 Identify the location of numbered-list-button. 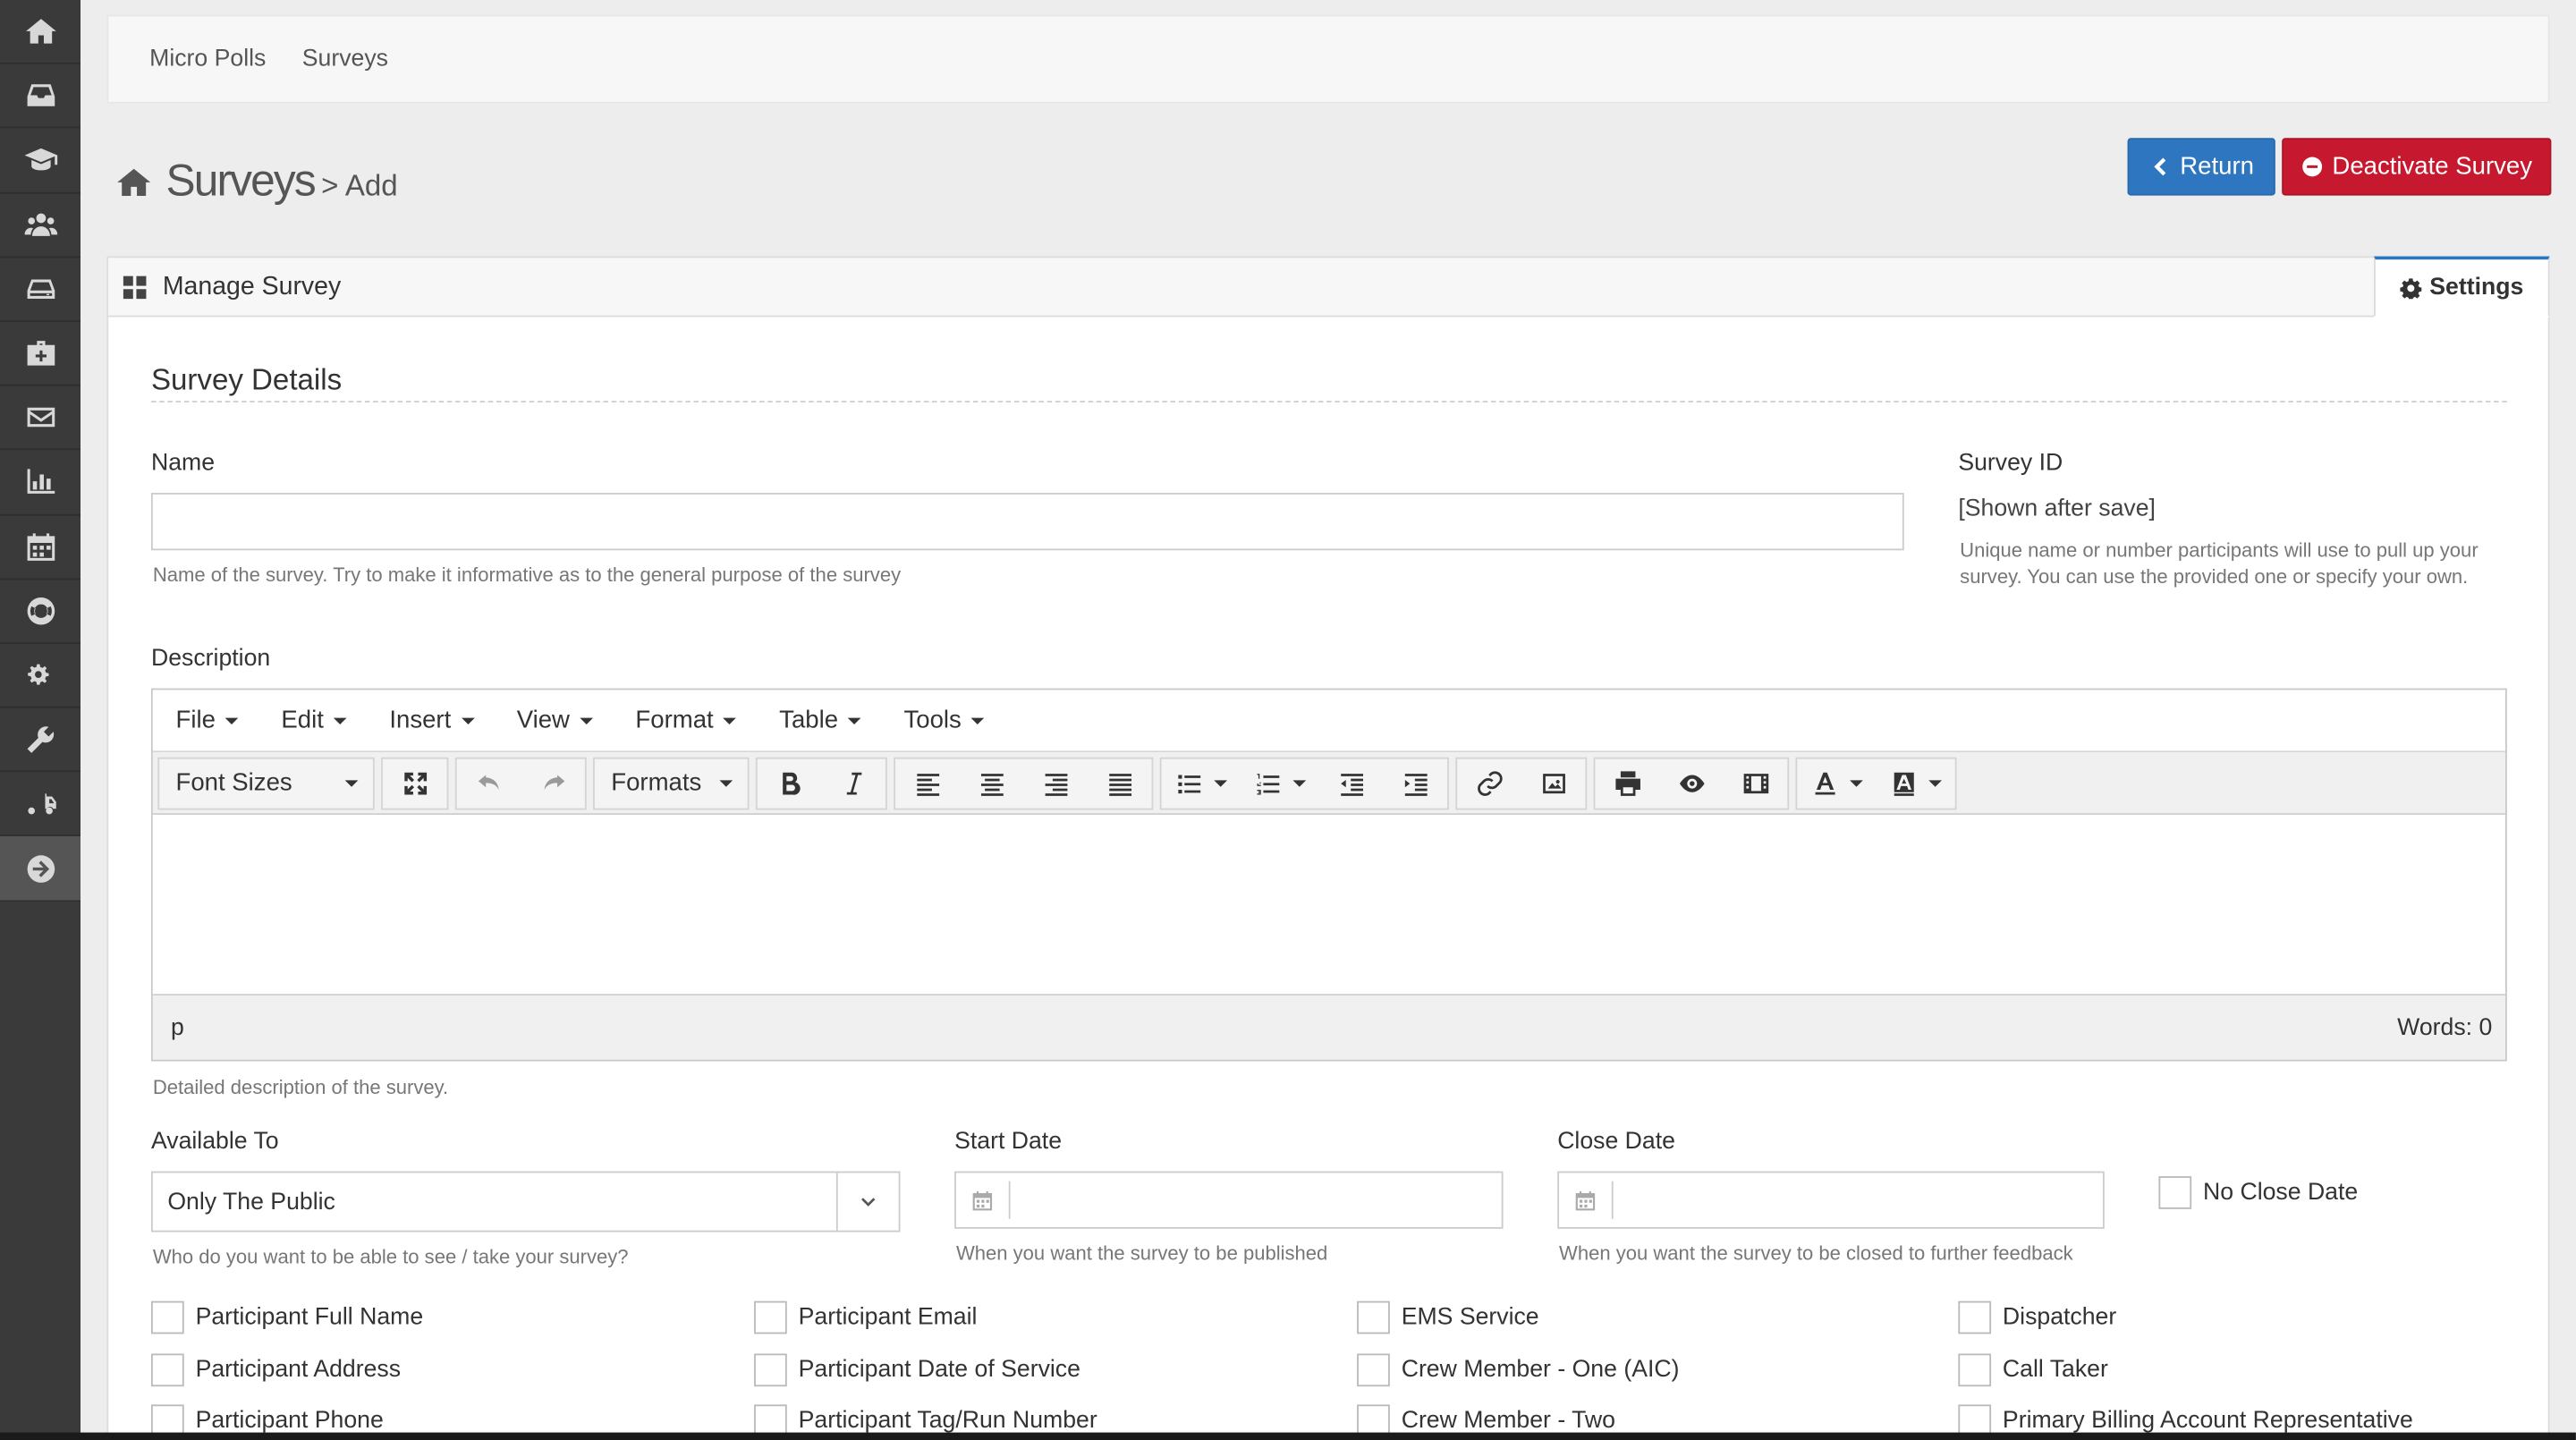
(1280, 783).